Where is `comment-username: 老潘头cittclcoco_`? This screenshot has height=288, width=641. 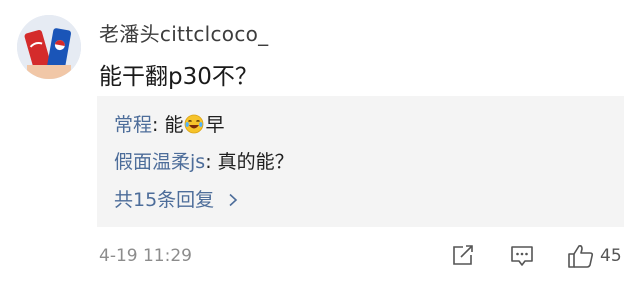 comment-username: 老潘头cittclcoco_ is located at coordinates (183, 32).